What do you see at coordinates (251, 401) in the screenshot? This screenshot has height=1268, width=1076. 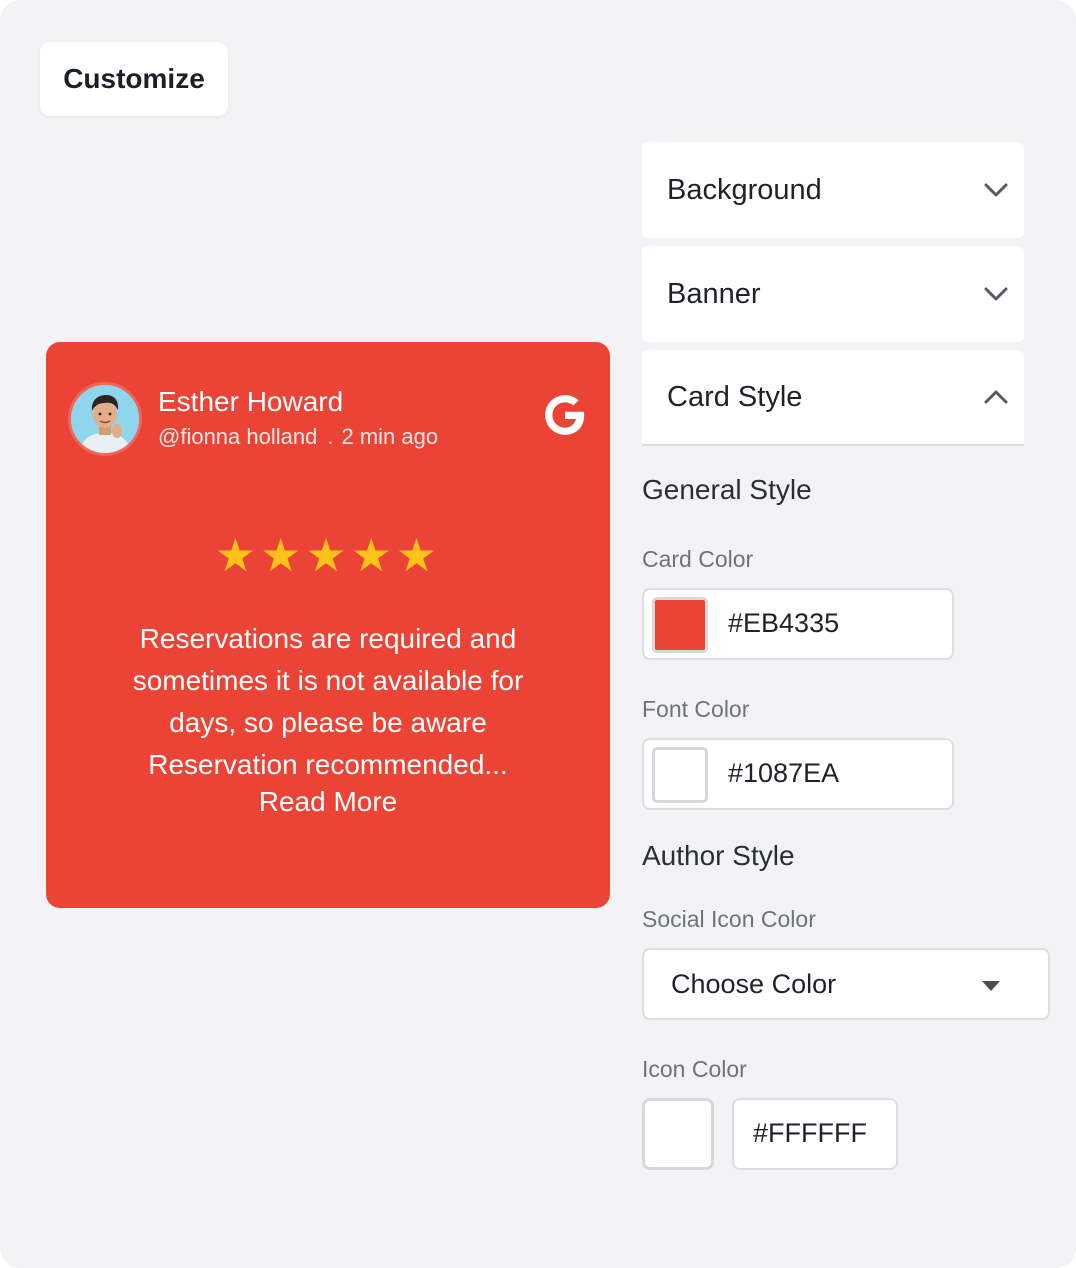 I see `author-name: Esther Howard` at bounding box center [251, 401].